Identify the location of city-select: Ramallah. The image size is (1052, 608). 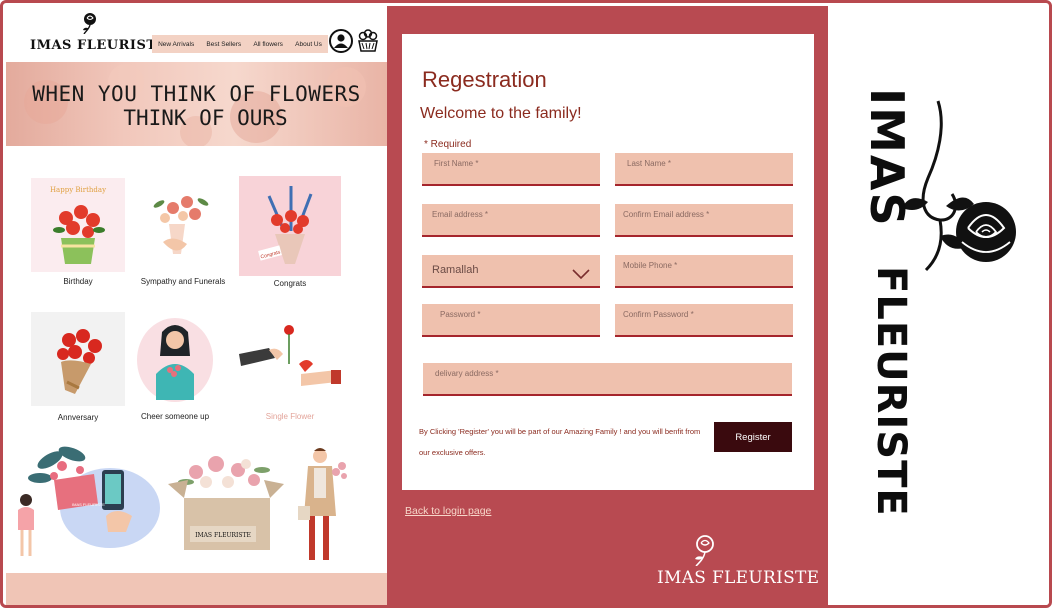
(511, 271).